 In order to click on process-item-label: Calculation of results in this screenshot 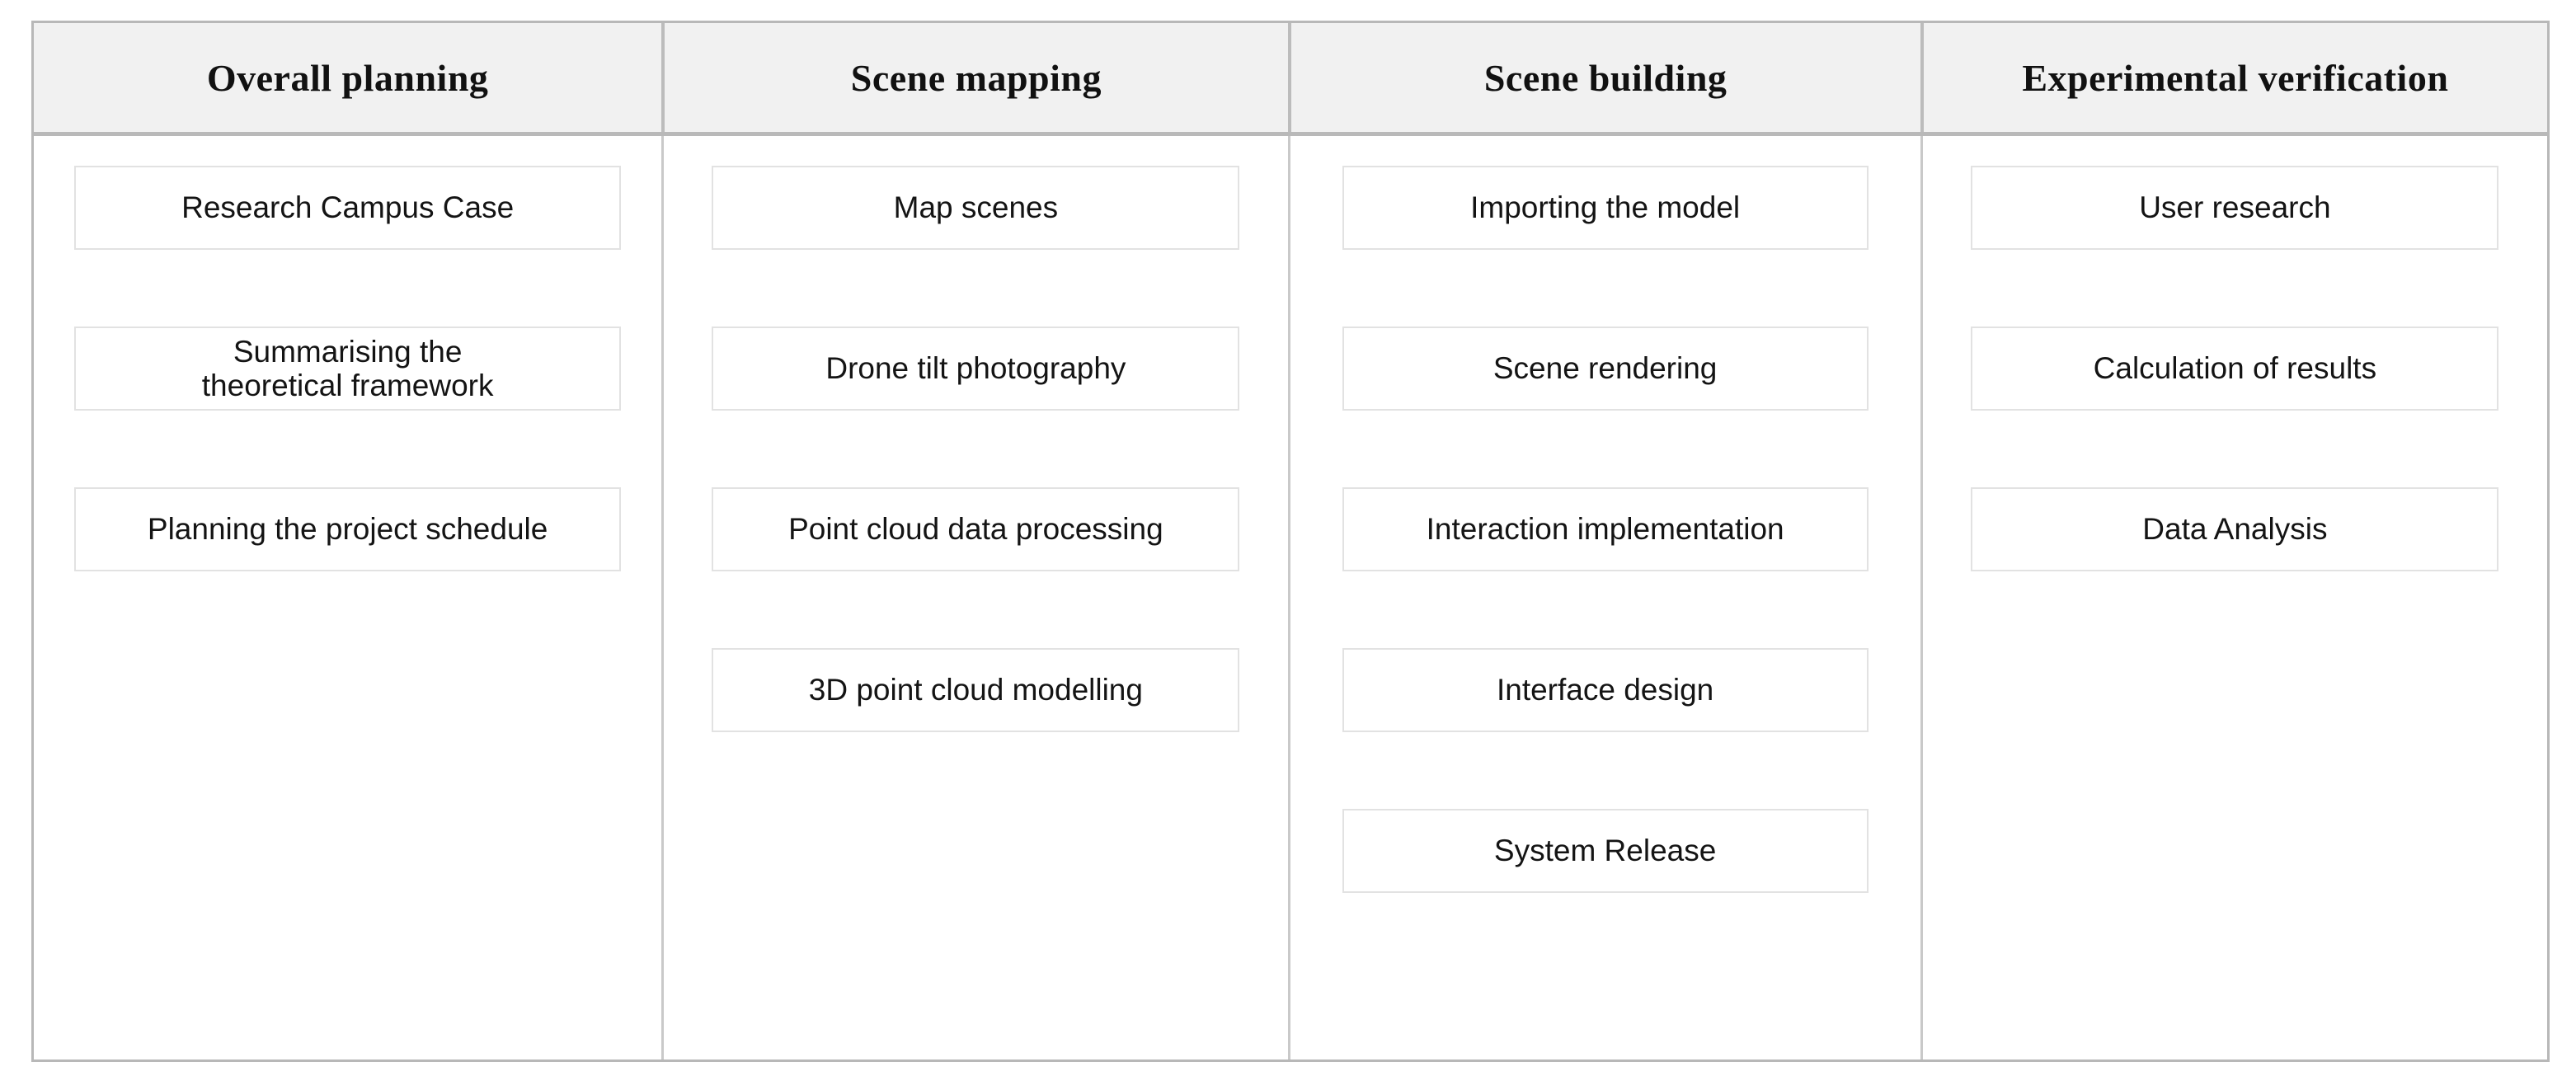, I will do `click(2235, 368)`.